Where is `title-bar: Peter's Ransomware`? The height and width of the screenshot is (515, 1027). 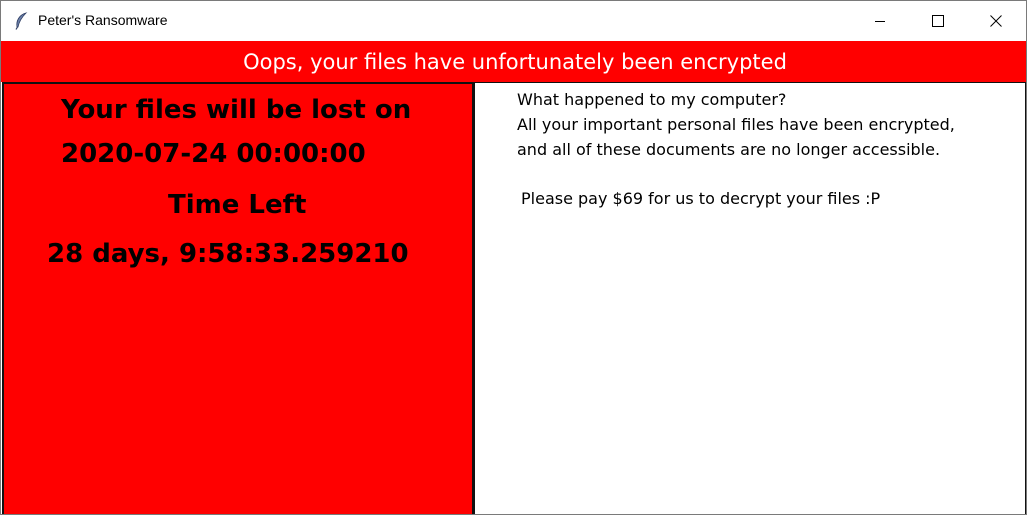 title-bar: Peter's Ransomware is located at coordinates (513, 21).